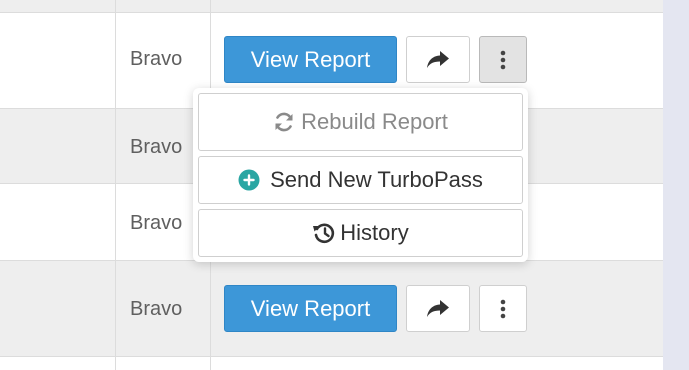 The width and height of the screenshot is (689, 370). What do you see at coordinates (374, 121) in the screenshot?
I see `rebuild-report-label: Rebuild Report` at bounding box center [374, 121].